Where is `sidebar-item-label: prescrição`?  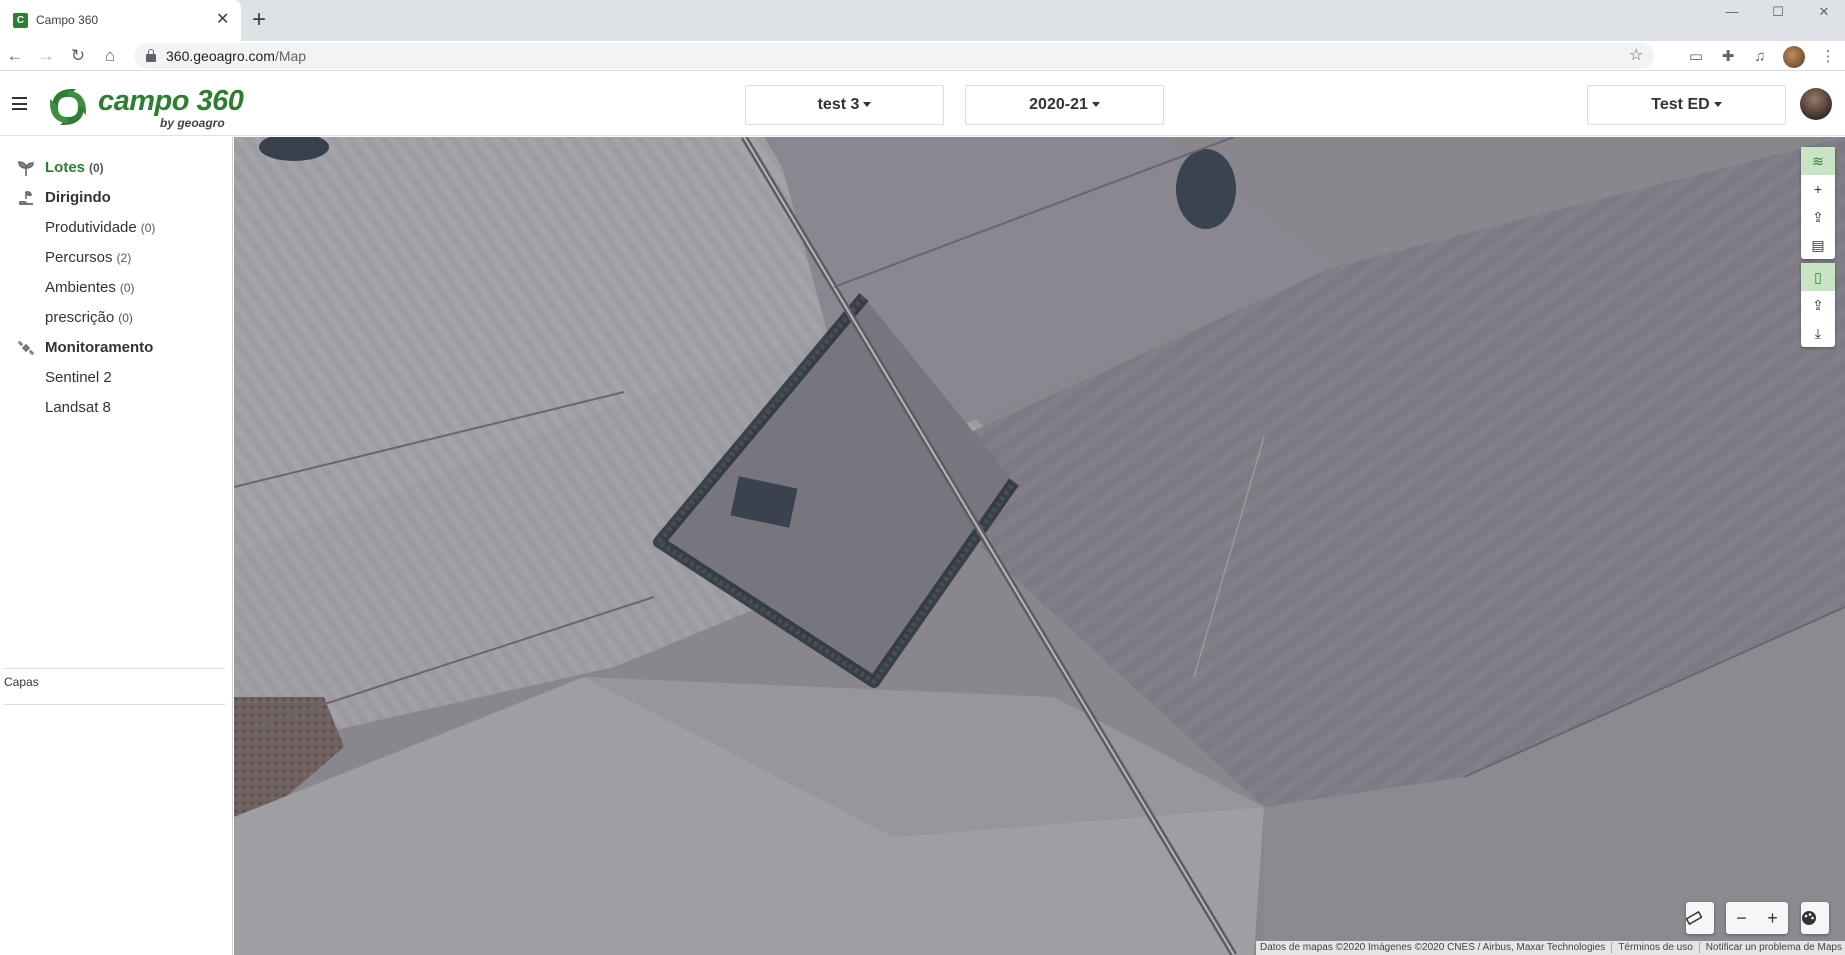
sidebar-item-label: prescrição is located at coordinates (80, 317).